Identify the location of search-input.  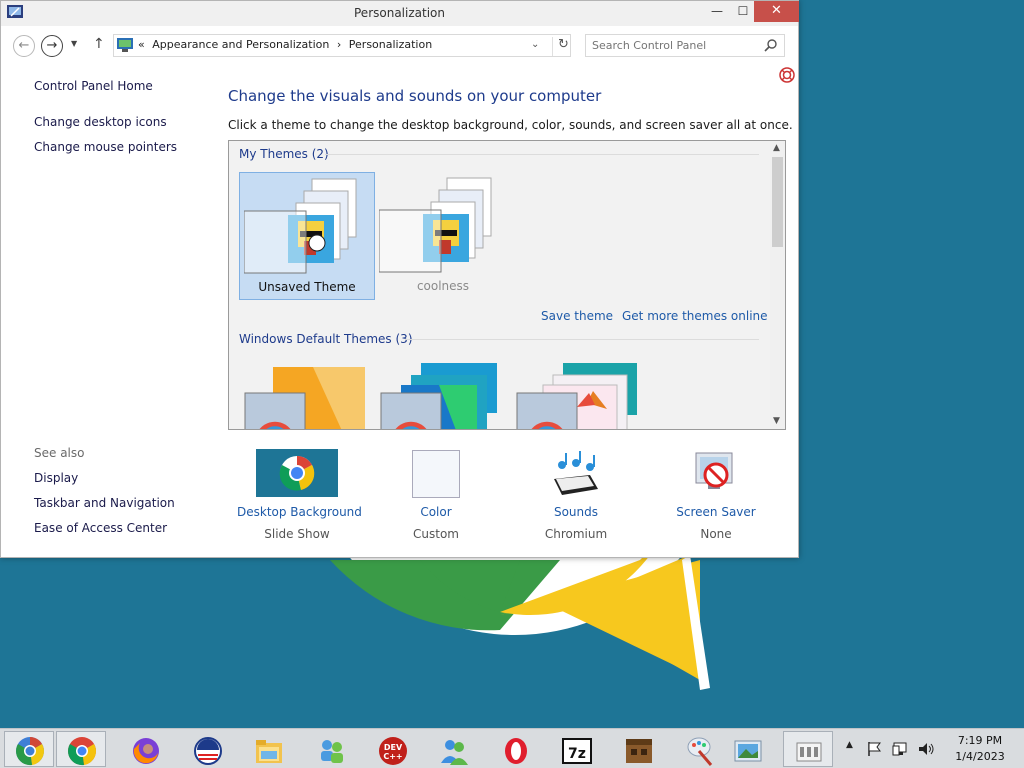
(671, 45).